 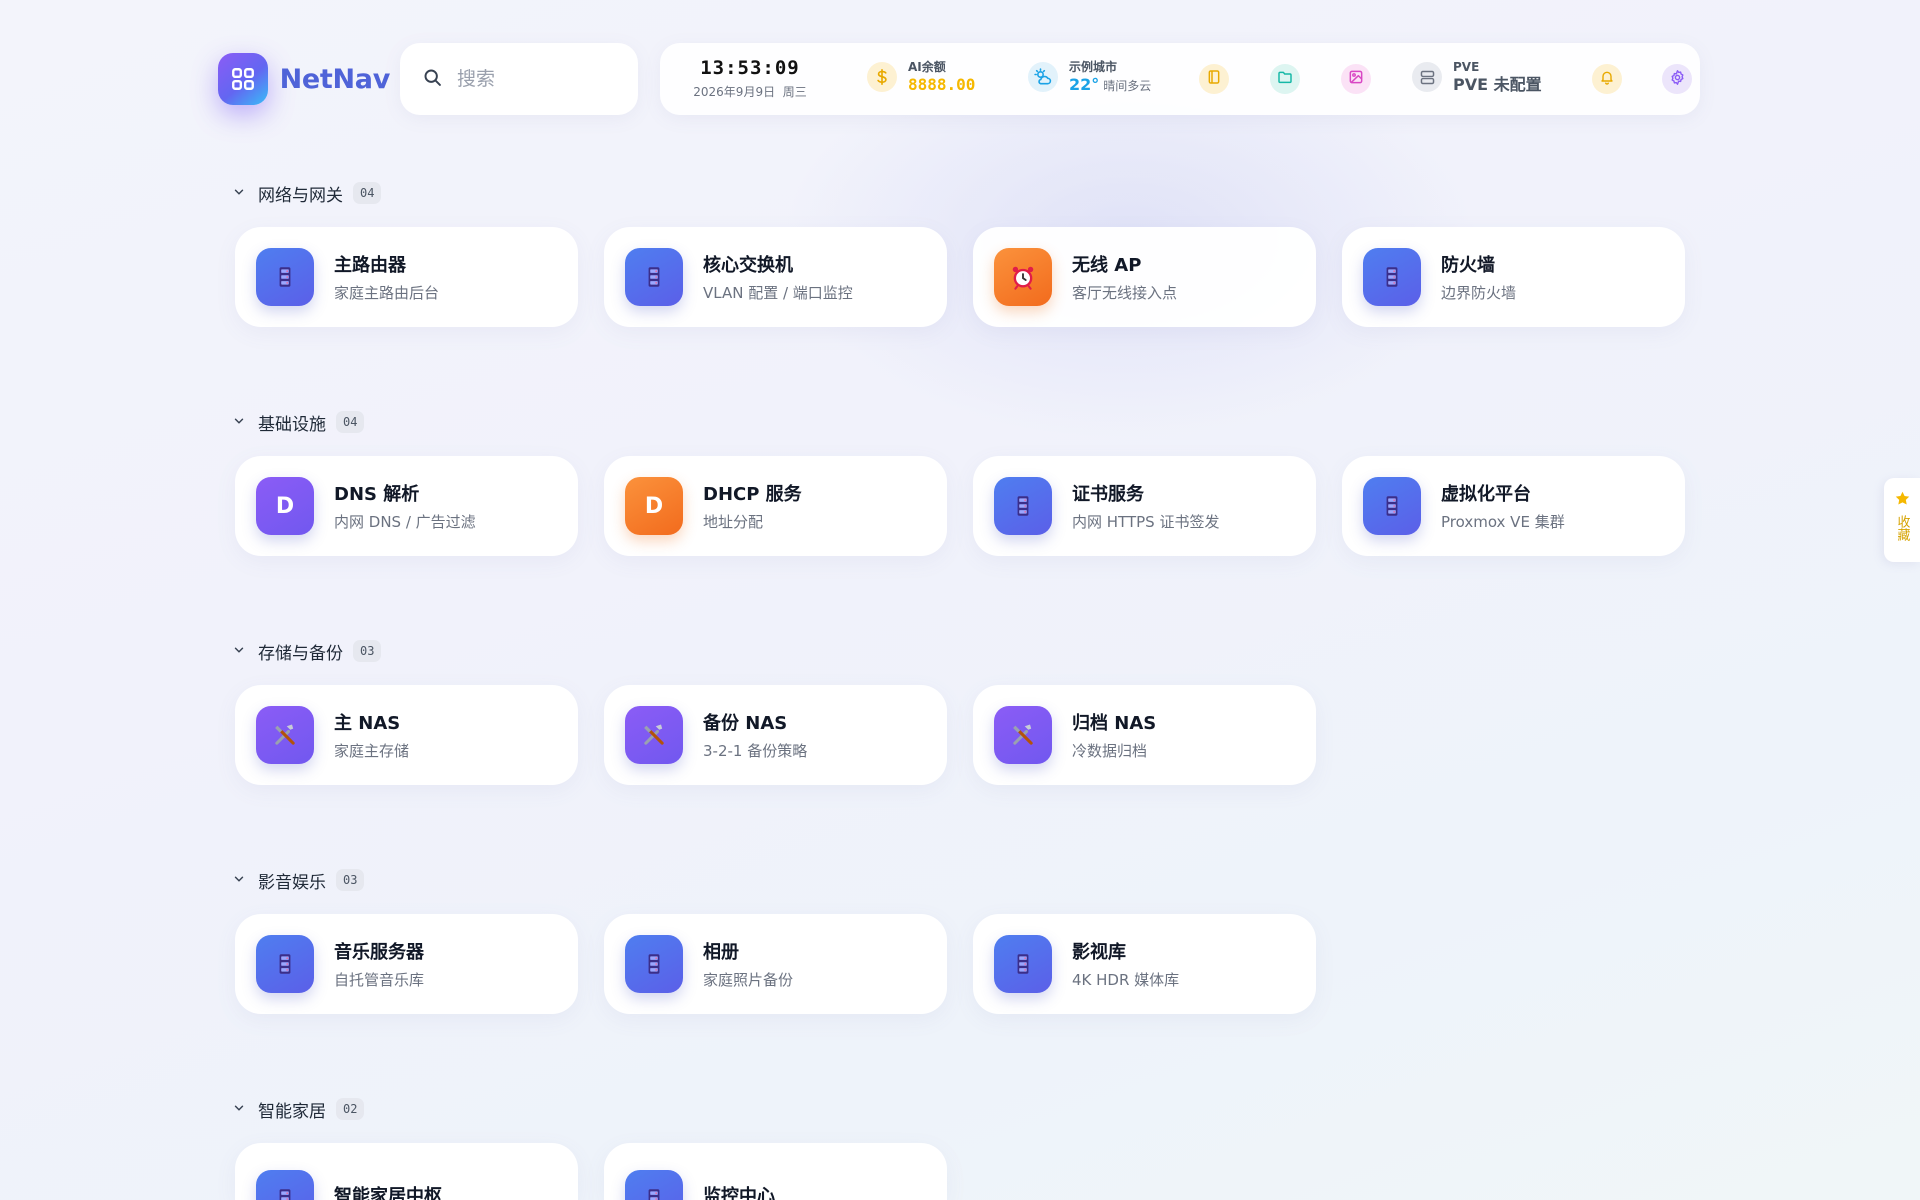 I want to click on service-card: 归档 NAS 冷数据归档, so click(x=1144, y=735).